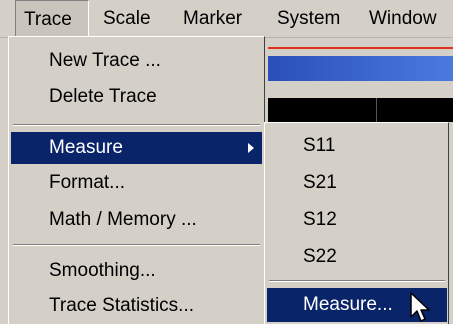 The width and height of the screenshot is (453, 324). I want to click on submenu-item-s22: S22, so click(357, 257).